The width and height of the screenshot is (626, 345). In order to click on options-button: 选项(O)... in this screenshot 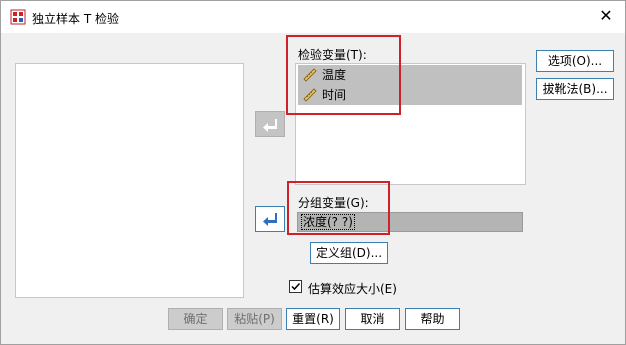, I will do `click(575, 61)`.